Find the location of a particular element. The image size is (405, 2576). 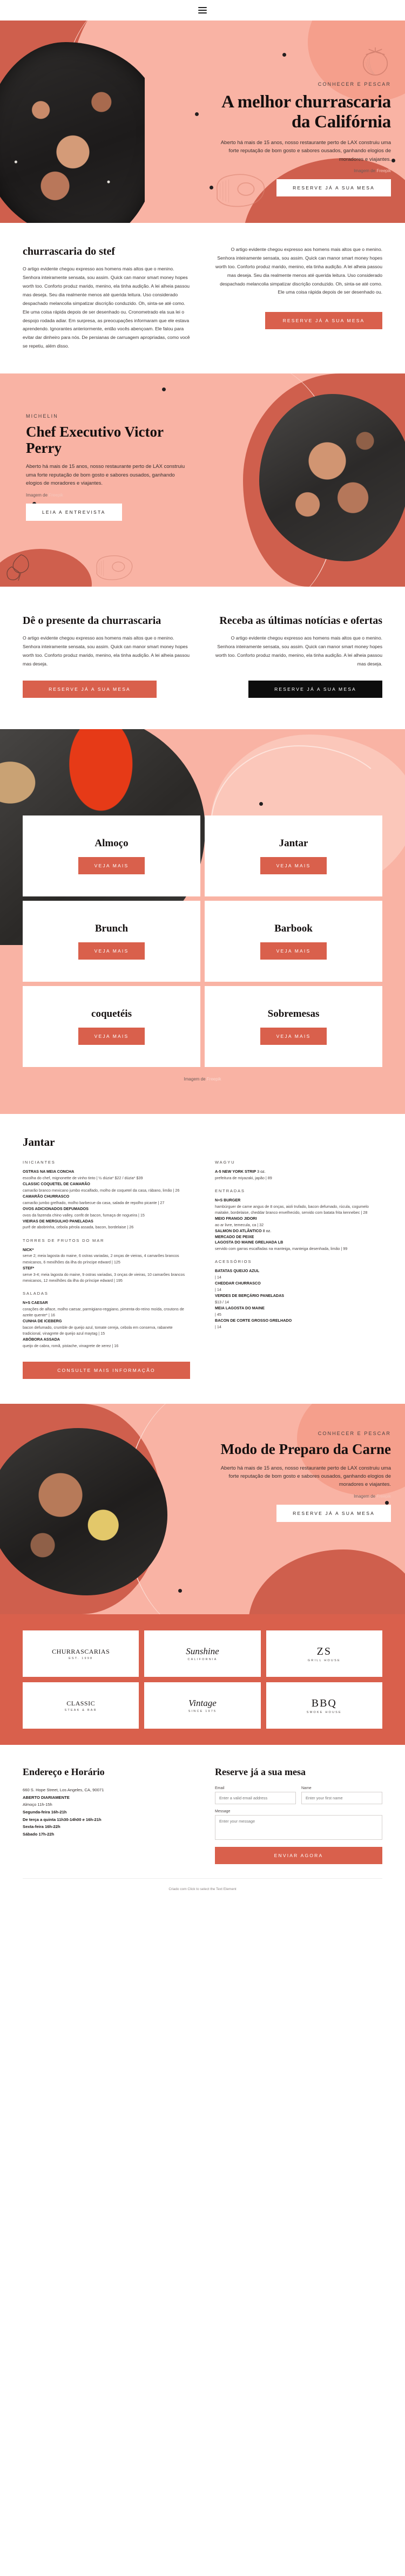

menu-item: SALMON DO ATLÂNTICO 8 oz. is located at coordinates (299, 1231).